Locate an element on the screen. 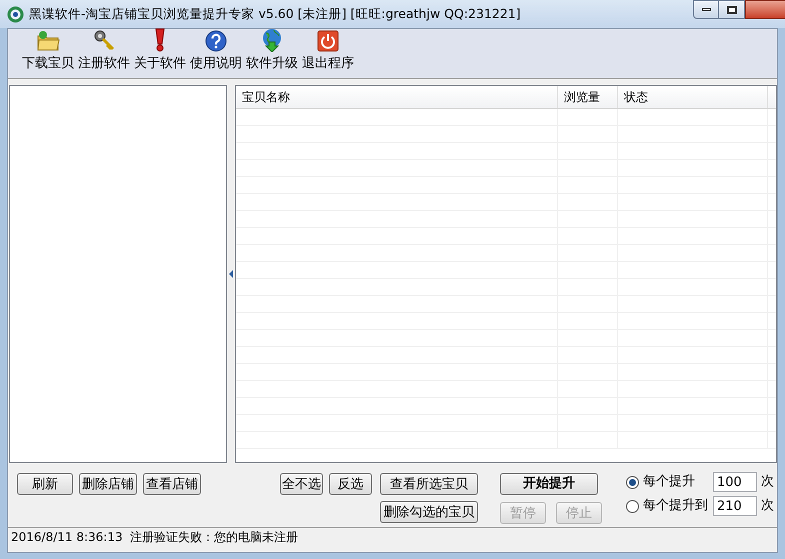 Image resolution: width=785 pixels, height=559 pixels. column-header: 浏览量 is located at coordinates (588, 97).